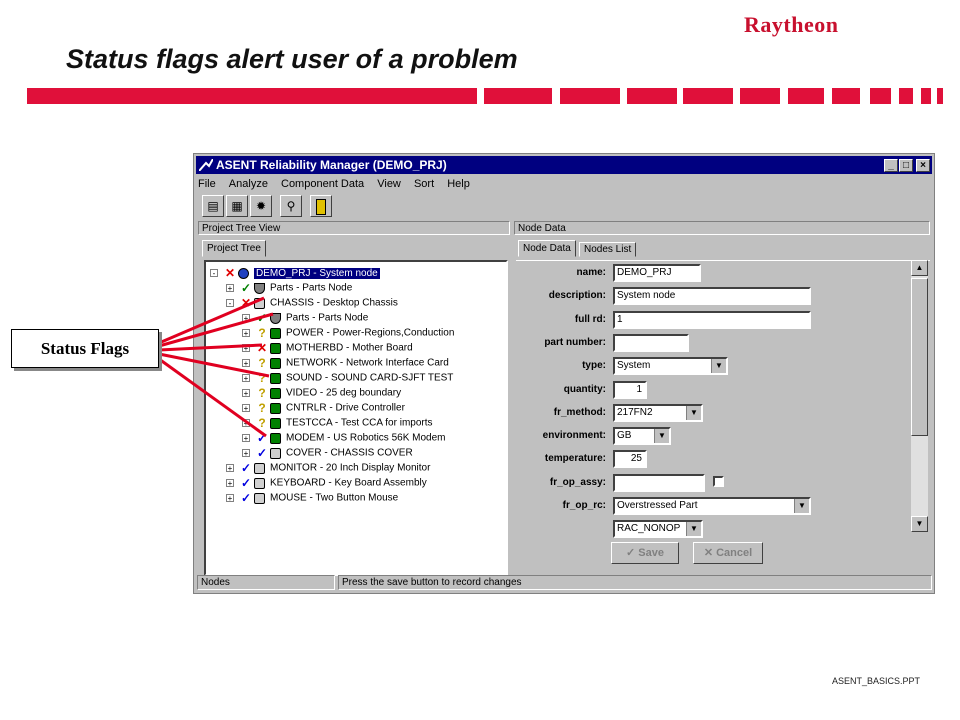 The width and height of the screenshot is (960, 720). What do you see at coordinates (876, 681) in the screenshot?
I see `footer-filename: ASENT_BASICS.PPT` at bounding box center [876, 681].